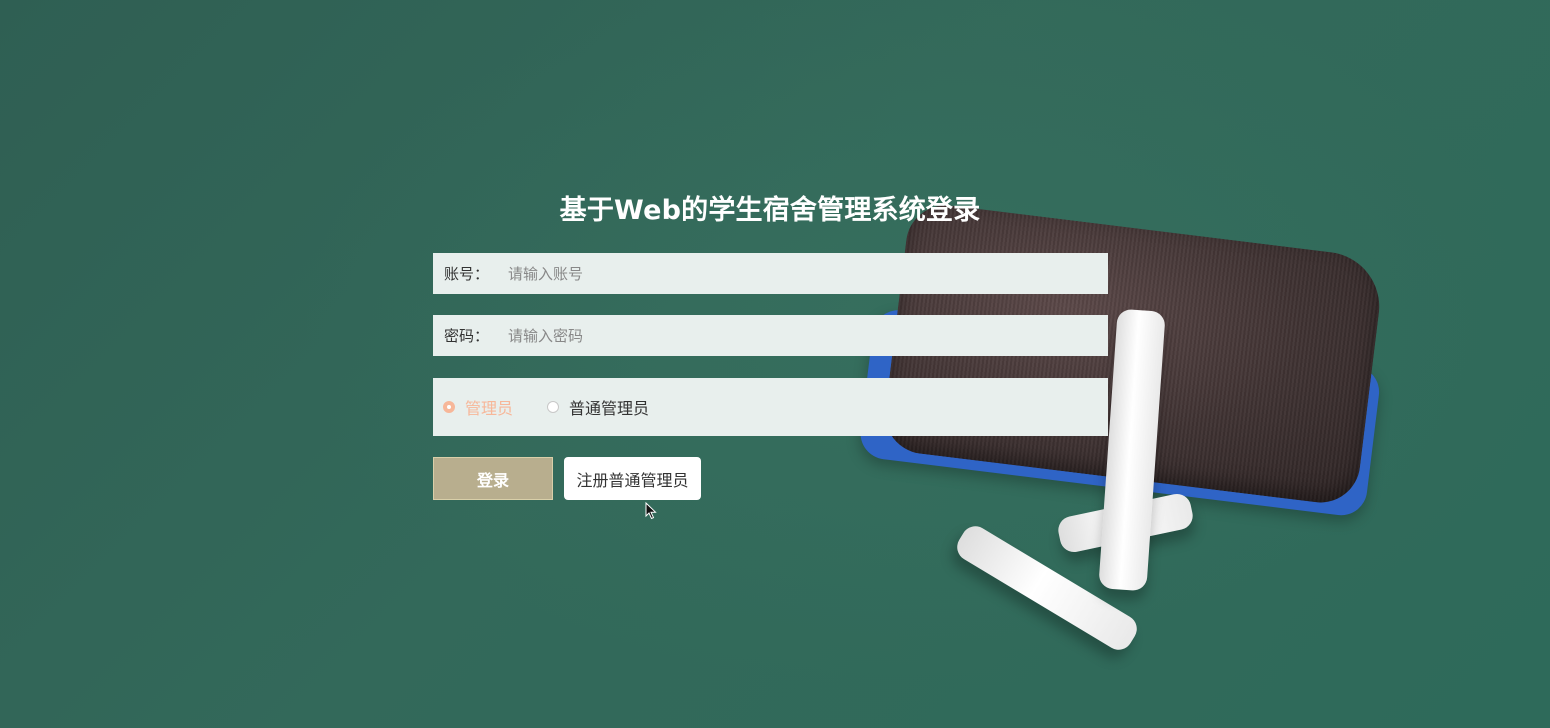 The height and width of the screenshot is (728, 1550). I want to click on mouse-cursor-icon, so click(651, 511).